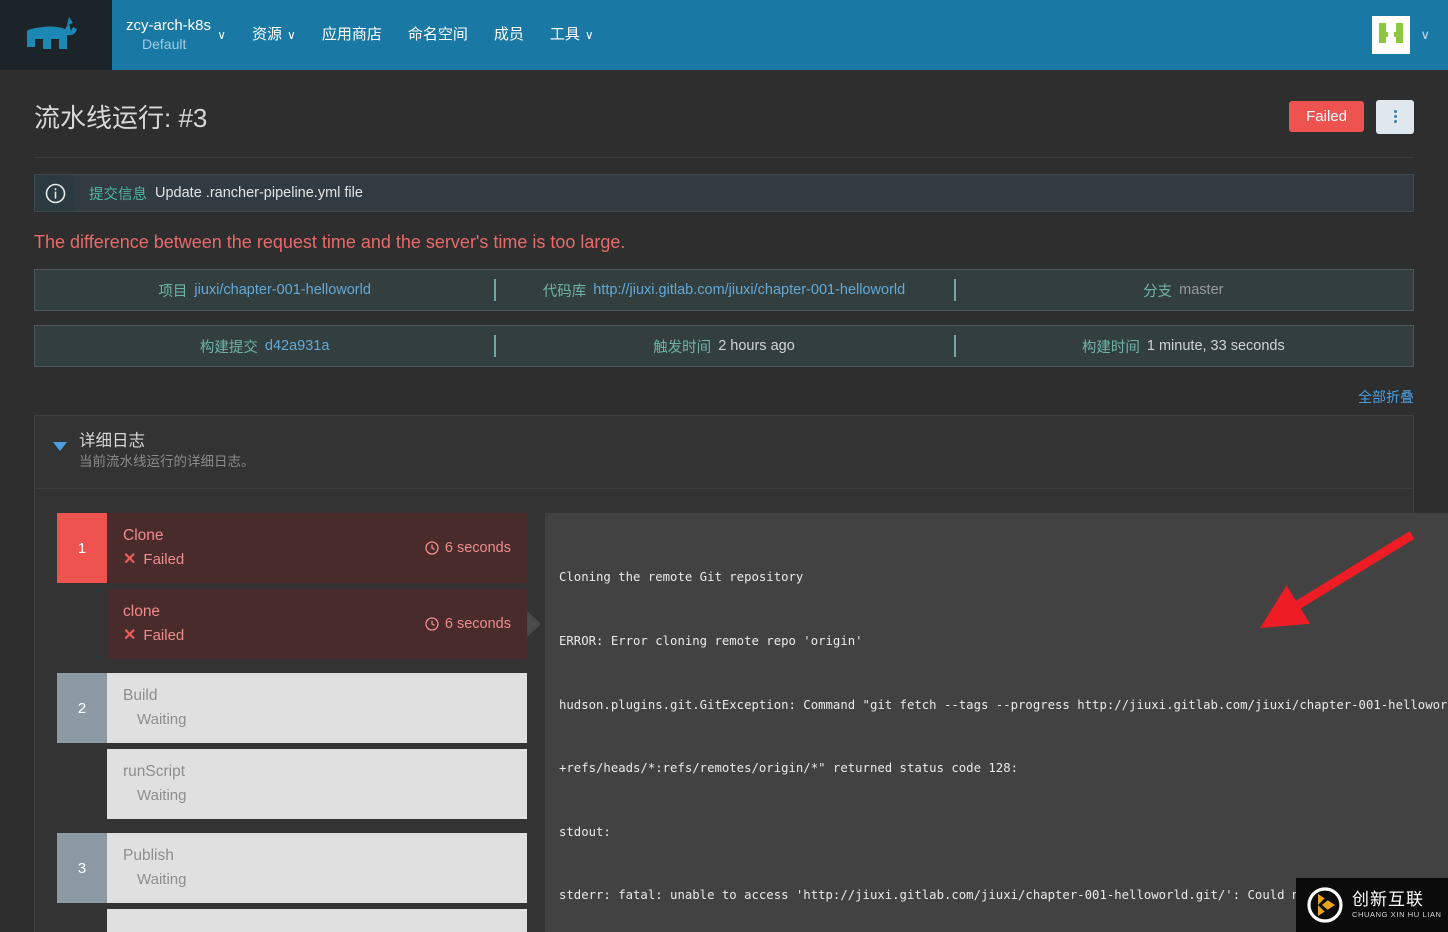 The width and height of the screenshot is (1448, 932). Describe the element at coordinates (1325, 905) in the screenshot. I see `cx-logo-icon` at that location.